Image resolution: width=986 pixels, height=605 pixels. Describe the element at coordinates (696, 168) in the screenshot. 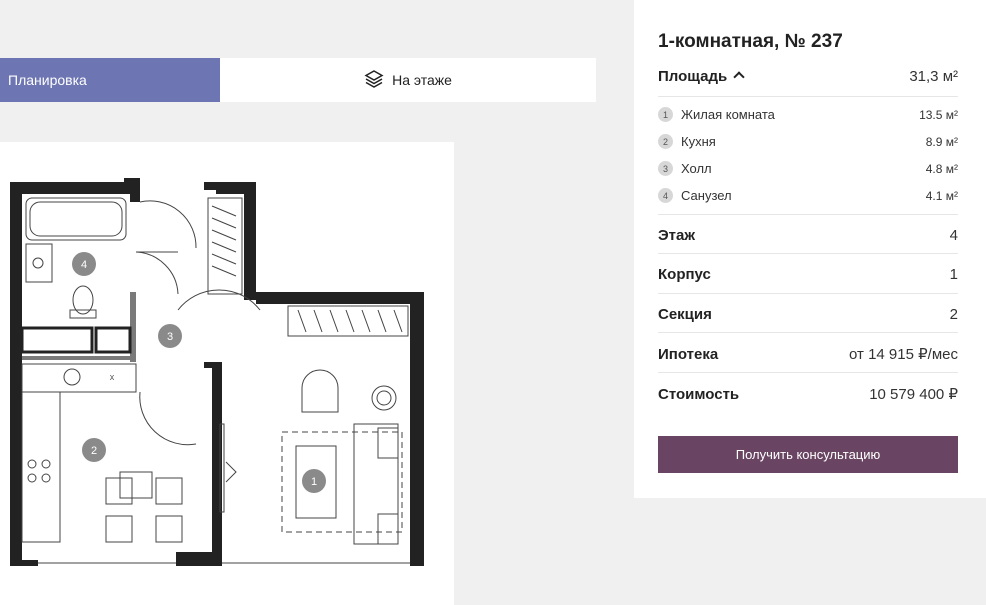

I see `room-name: Холл` at that location.